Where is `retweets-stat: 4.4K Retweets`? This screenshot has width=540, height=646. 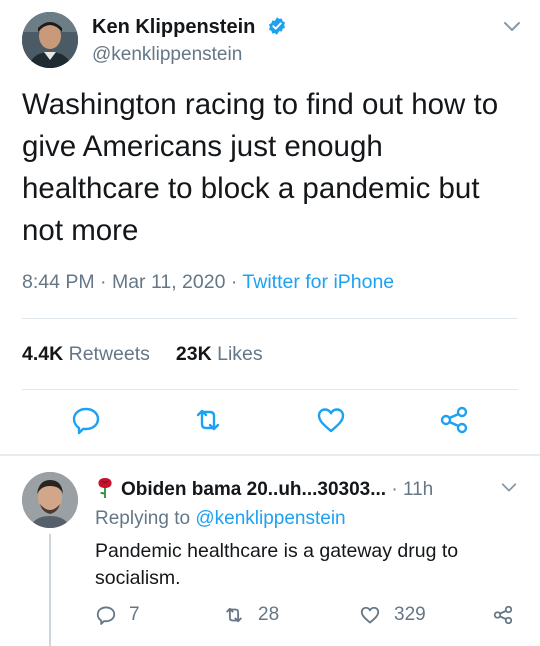
retweets-stat: 4.4K Retweets is located at coordinates (86, 354).